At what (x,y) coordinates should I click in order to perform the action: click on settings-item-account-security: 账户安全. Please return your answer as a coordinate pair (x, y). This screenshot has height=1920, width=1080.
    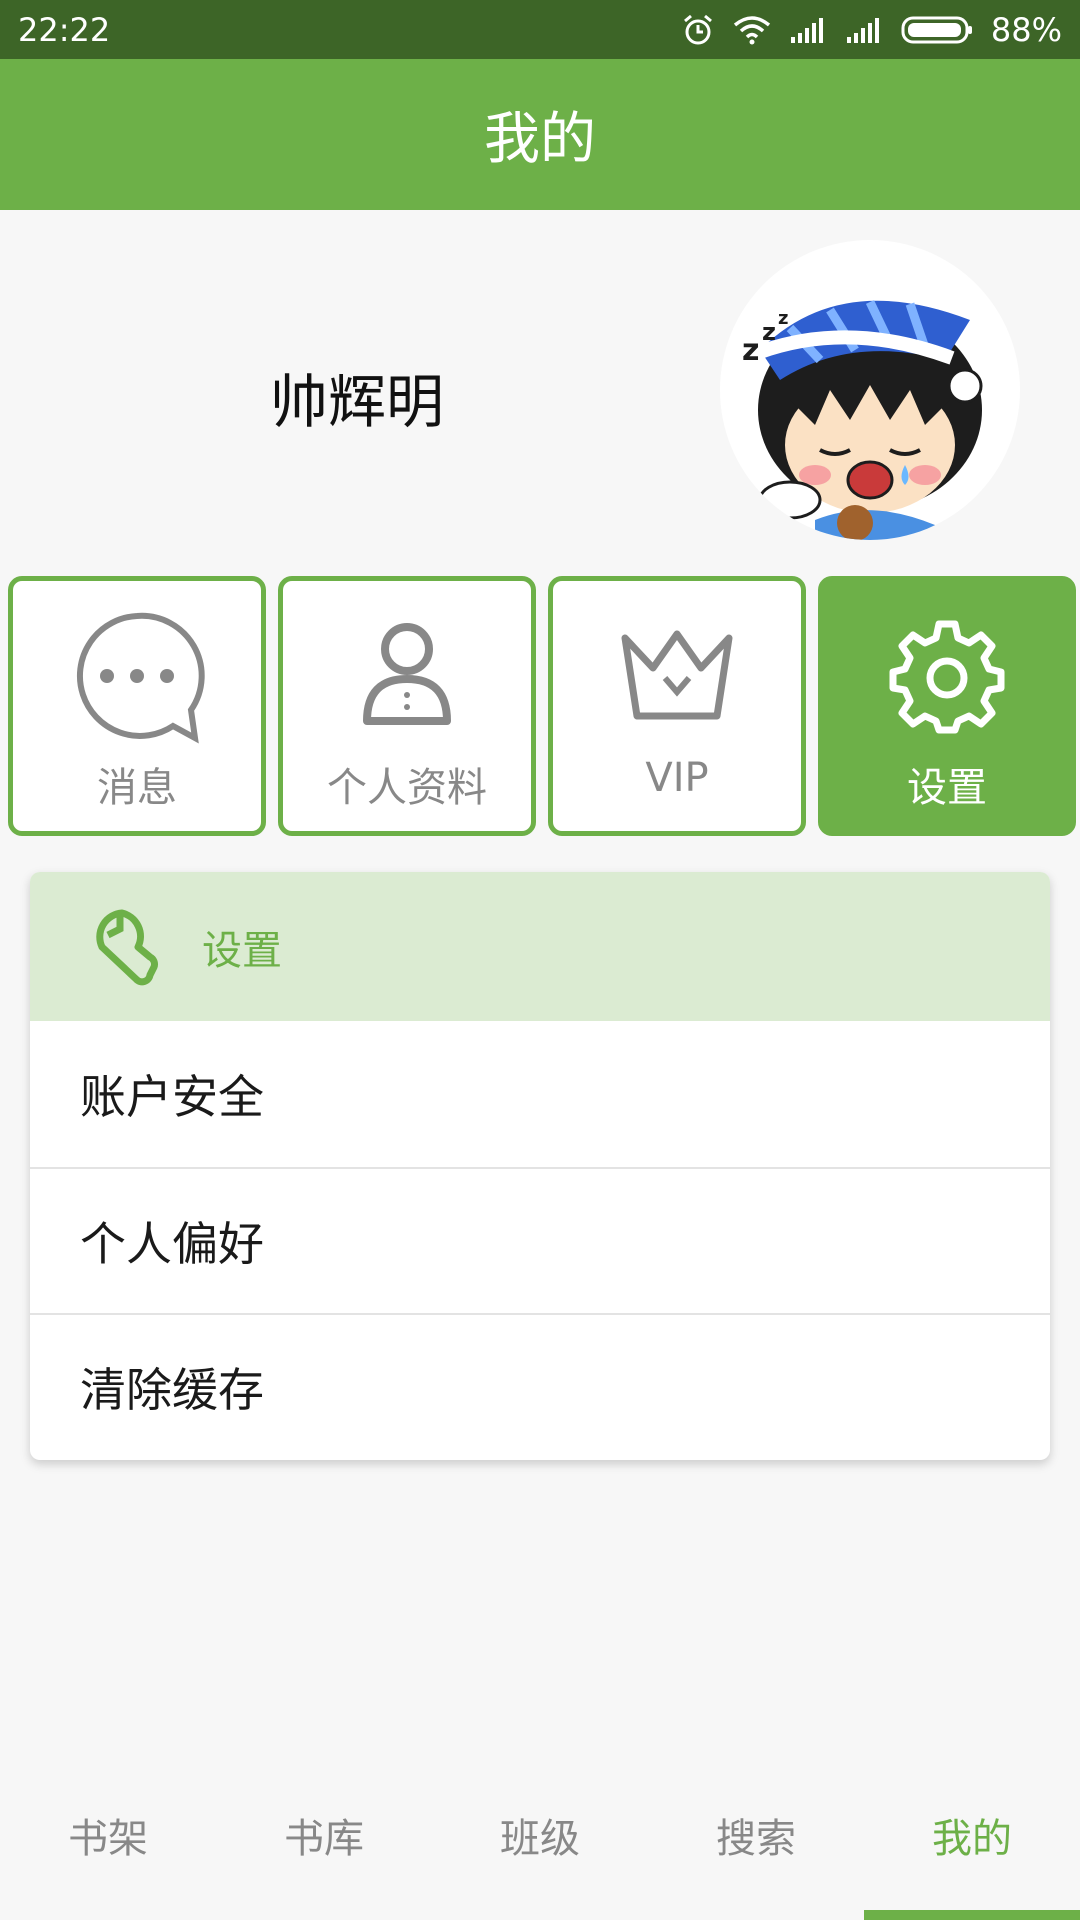
    Looking at the image, I should click on (540, 1094).